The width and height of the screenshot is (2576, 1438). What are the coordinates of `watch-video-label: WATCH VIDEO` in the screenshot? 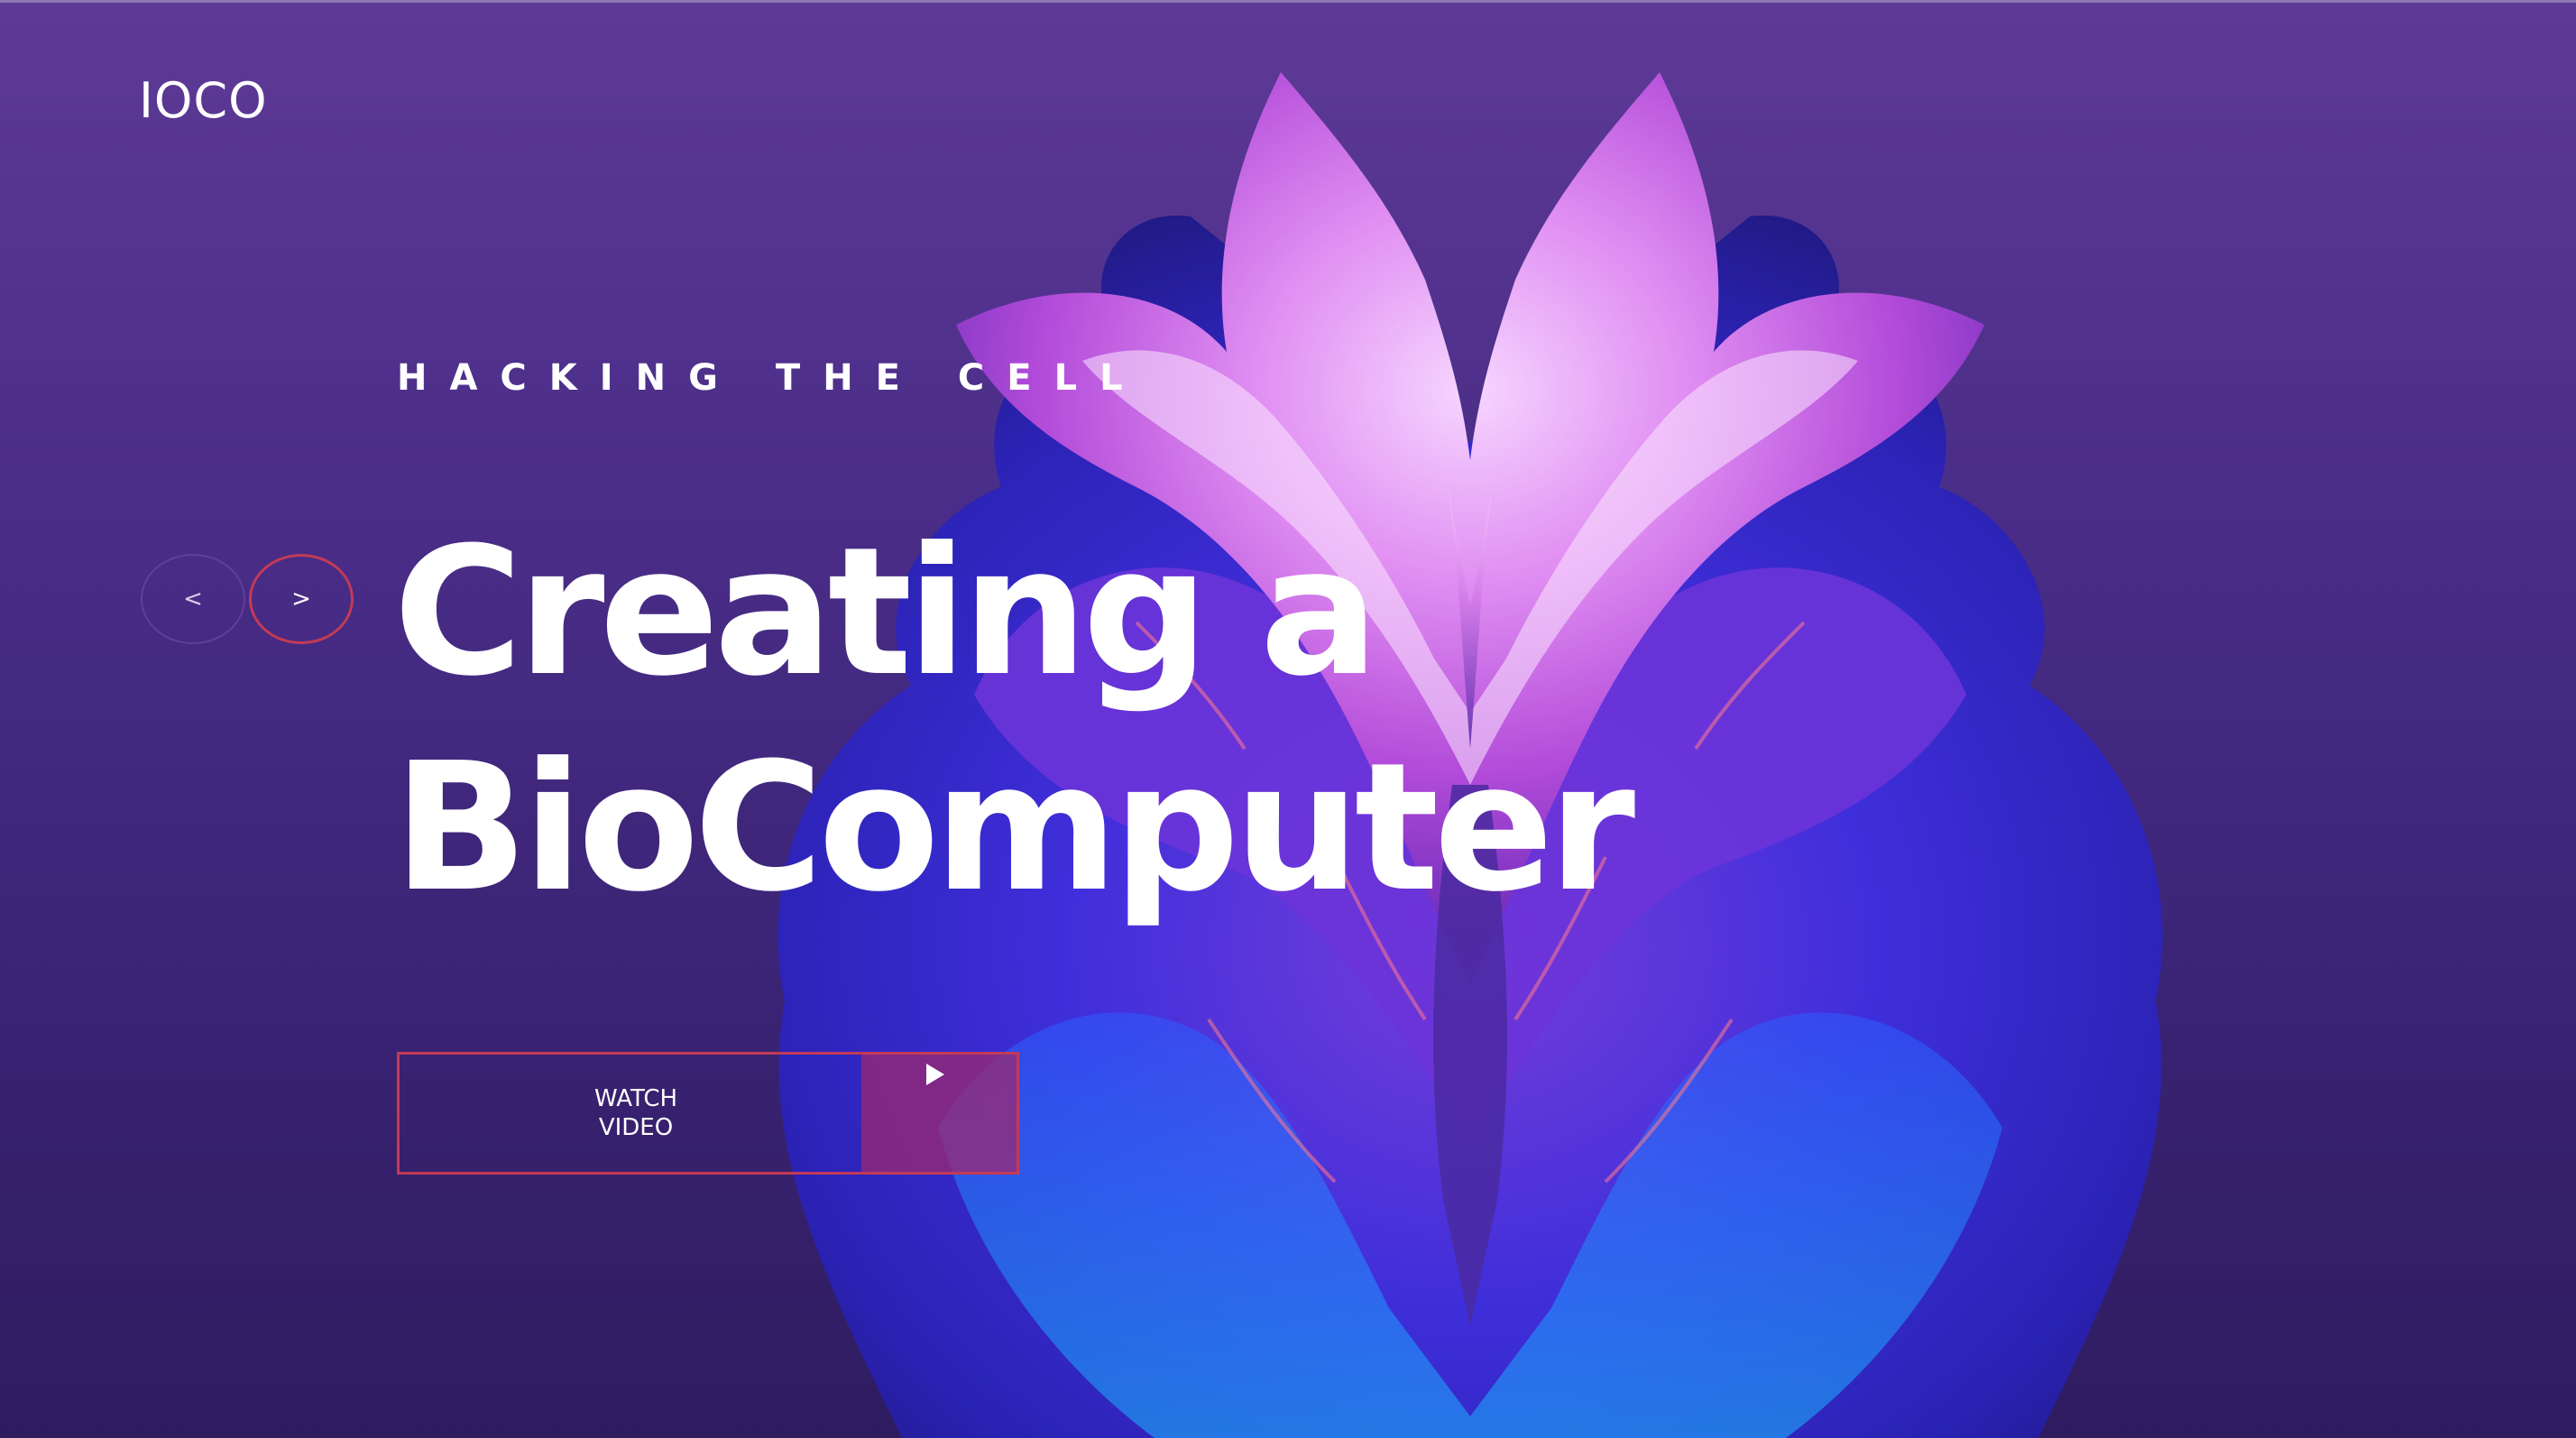 It's located at (631, 1113).